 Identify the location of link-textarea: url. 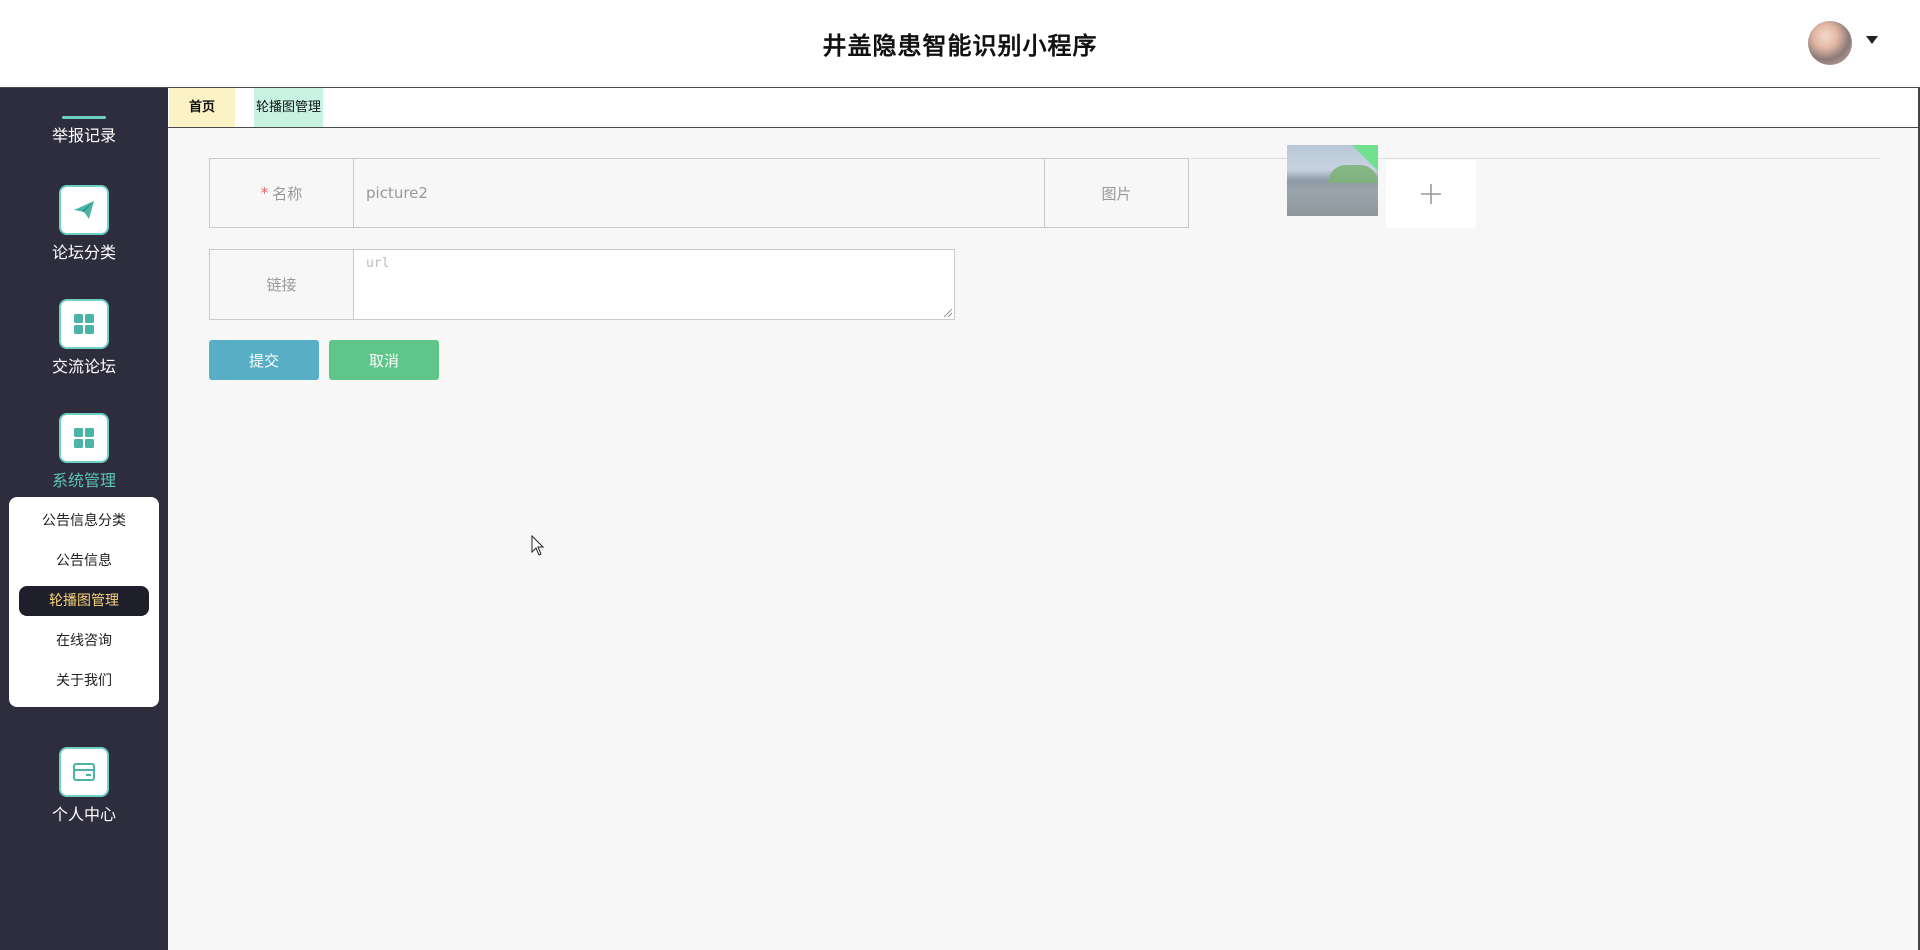
(654, 284).